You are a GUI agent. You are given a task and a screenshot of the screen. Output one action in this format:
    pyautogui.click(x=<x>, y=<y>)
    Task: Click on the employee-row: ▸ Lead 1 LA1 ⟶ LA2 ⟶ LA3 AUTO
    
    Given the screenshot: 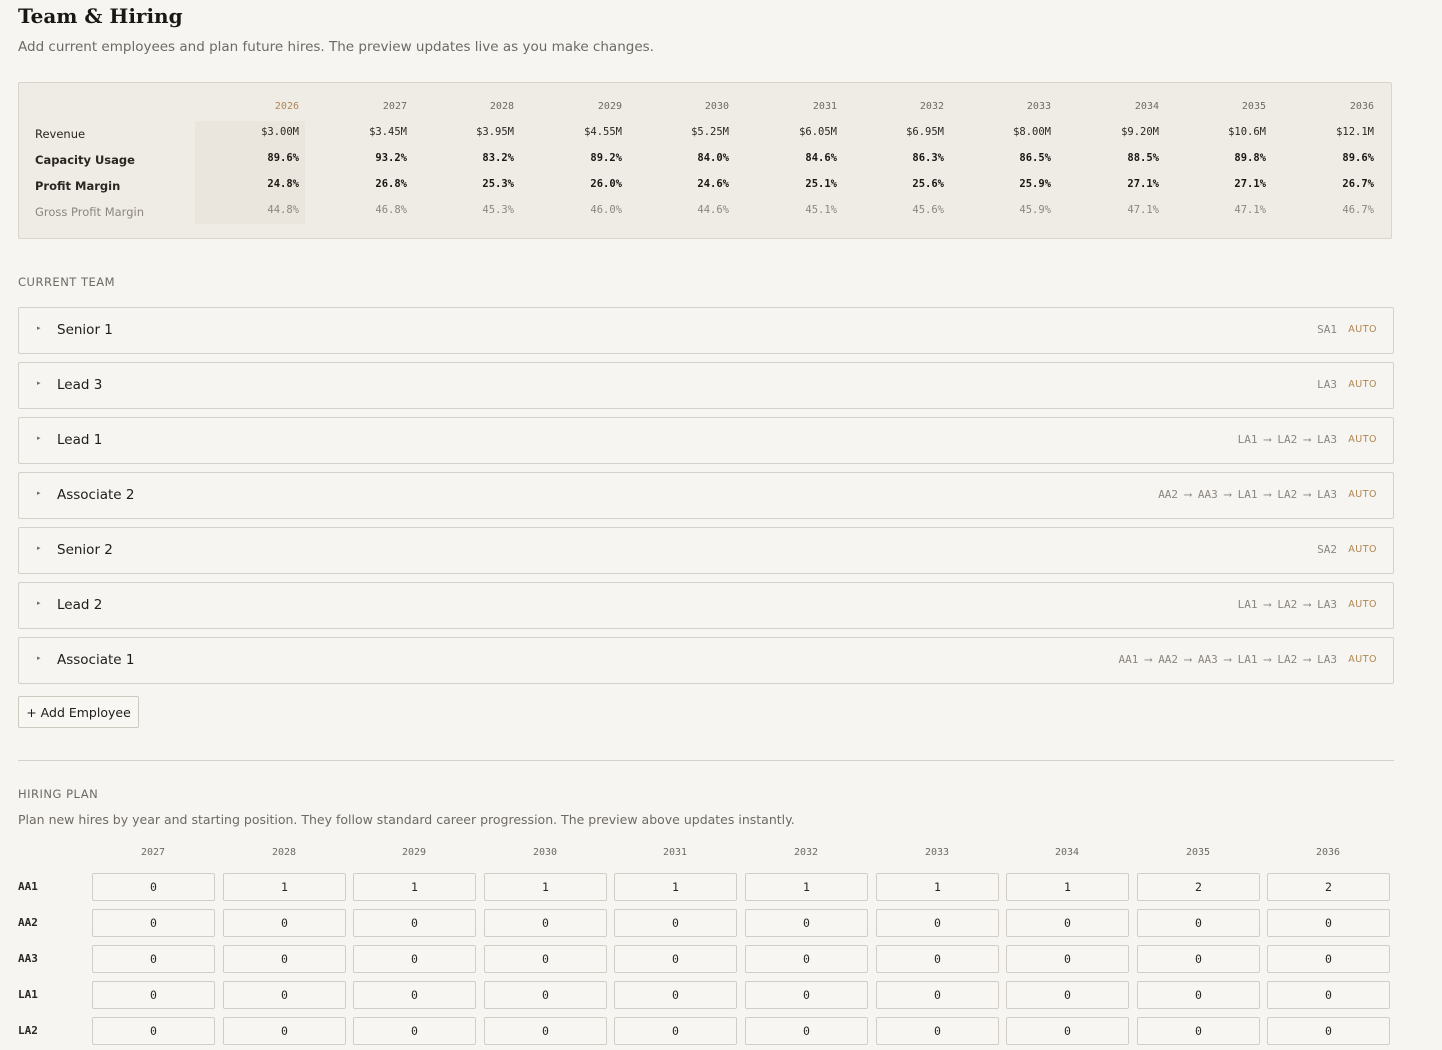 What is the action you would take?
    pyautogui.click(x=706, y=440)
    